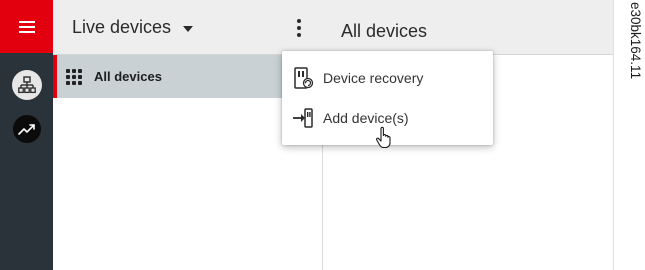  What do you see at coordinates (303, 118) in the screenshot?
I see `add-device-icon` at bounding box center [303, 118].